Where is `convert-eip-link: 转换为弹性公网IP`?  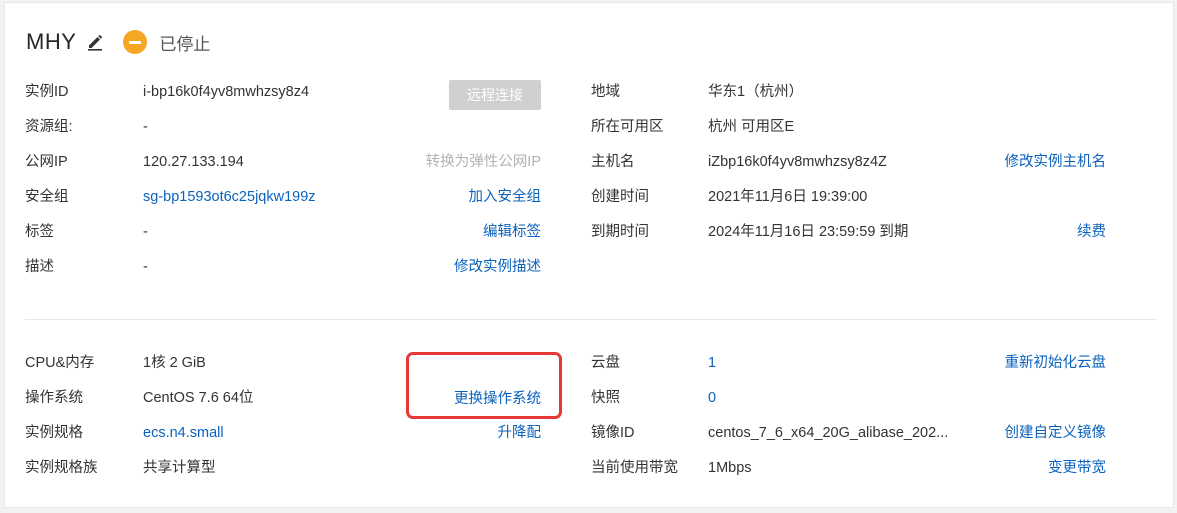 convert-eip-link: 转换为弹性公网IP is located at coordinates (463, 162).